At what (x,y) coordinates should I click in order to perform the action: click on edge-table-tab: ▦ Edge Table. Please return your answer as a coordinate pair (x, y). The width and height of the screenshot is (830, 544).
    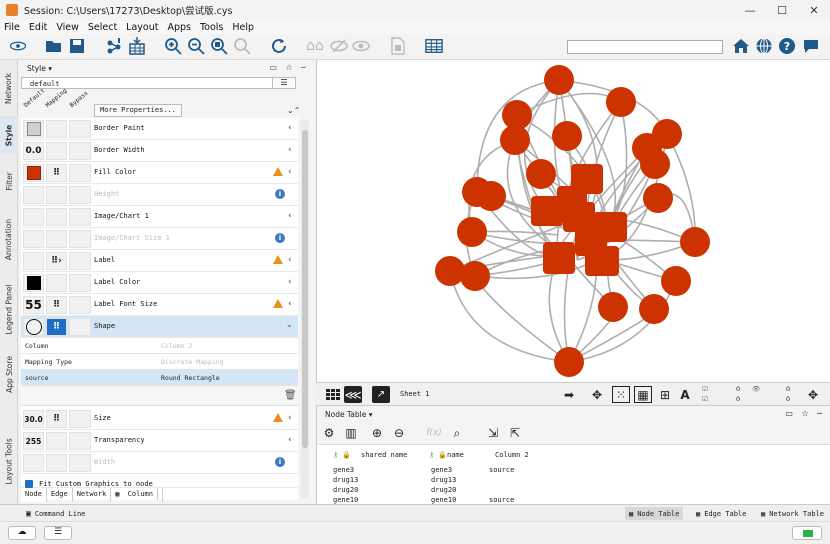
    Looking at the image, I should click on (721, 513).